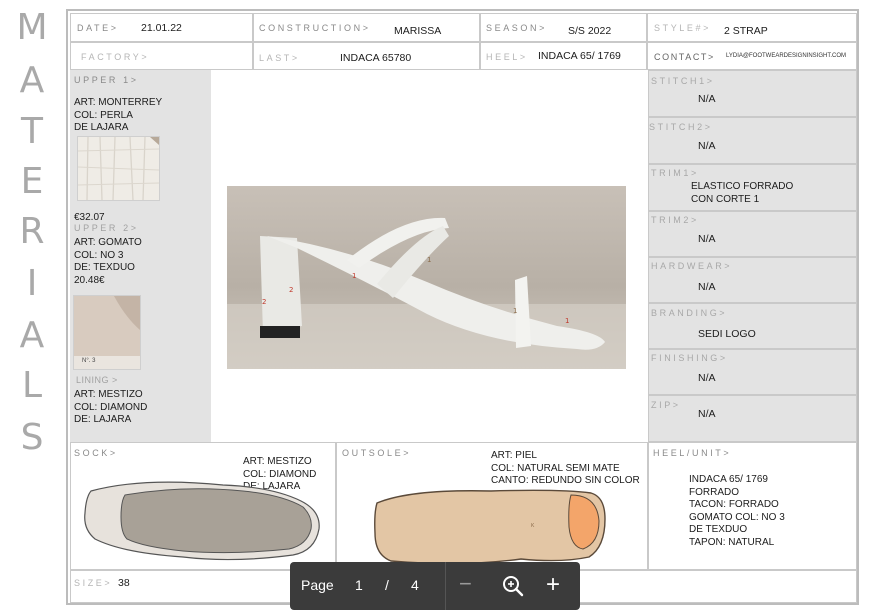 The image size is (869, 610). What do you see at coordinates (89, 361) in the screenshot?
I see `upper2-swatch-tag: N°. 3` at bounding box center [89, 361].